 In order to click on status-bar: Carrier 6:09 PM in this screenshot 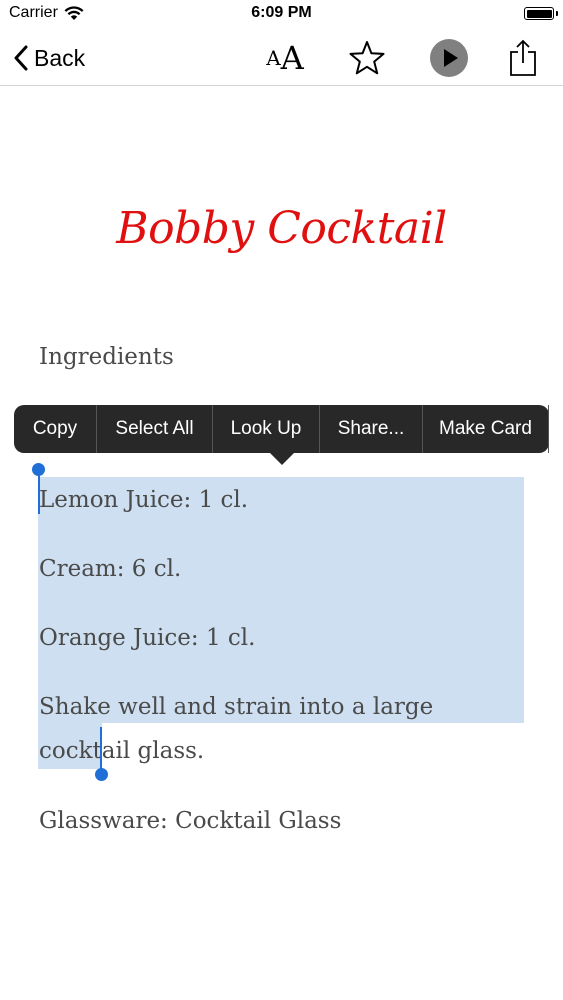, I will do `click(281, 15)`.